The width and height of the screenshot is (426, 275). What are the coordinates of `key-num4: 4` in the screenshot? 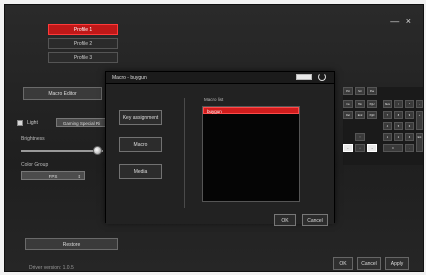 It's located at (387, 126).